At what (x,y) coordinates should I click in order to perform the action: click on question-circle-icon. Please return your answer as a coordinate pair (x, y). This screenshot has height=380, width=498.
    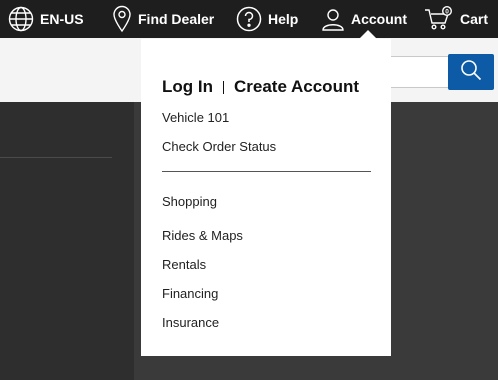
    Looking at the image, I should click on (249, 19).